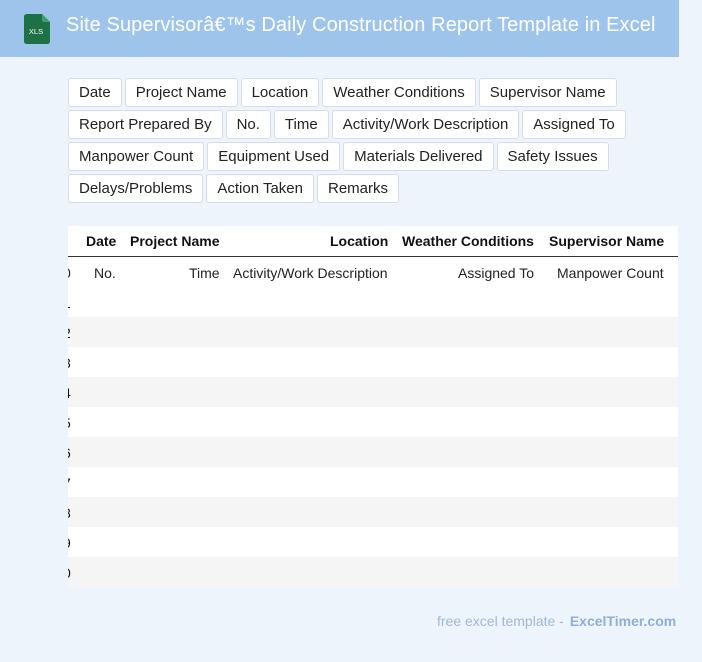 Image resolution: width=702 pixels, height=662 pixels. Describe the element at coordinates (69, 543) in the screenshot. I see `row-number: 9` at that location.